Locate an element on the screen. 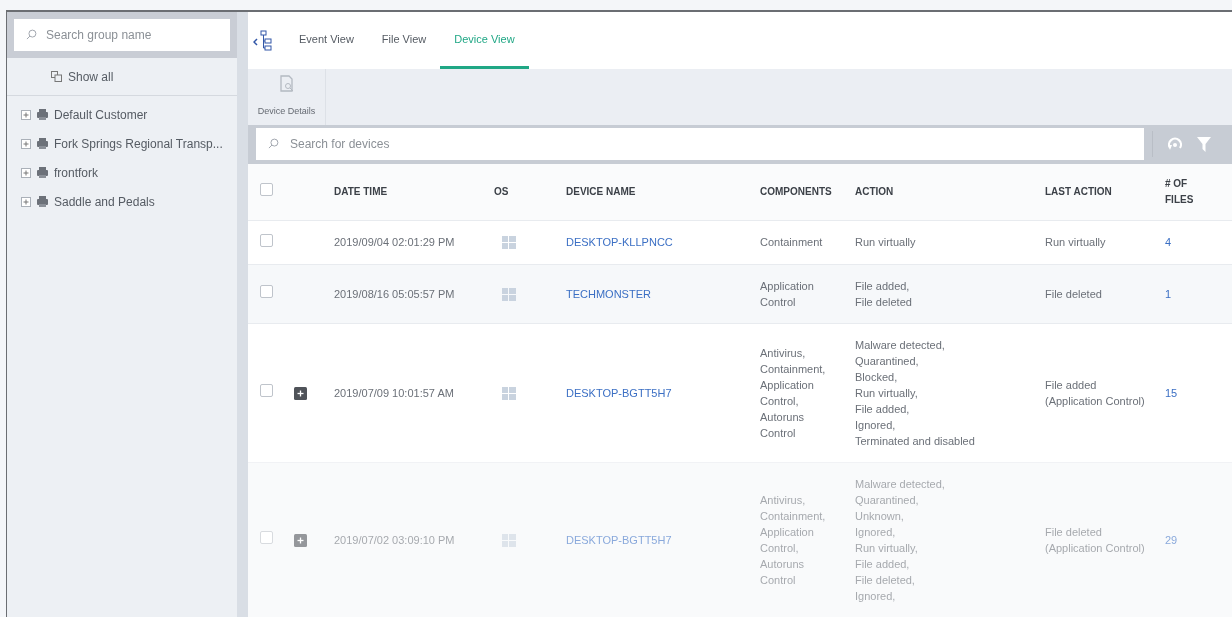  group-tree-item: frontfork is located at coordinates (122, 172).